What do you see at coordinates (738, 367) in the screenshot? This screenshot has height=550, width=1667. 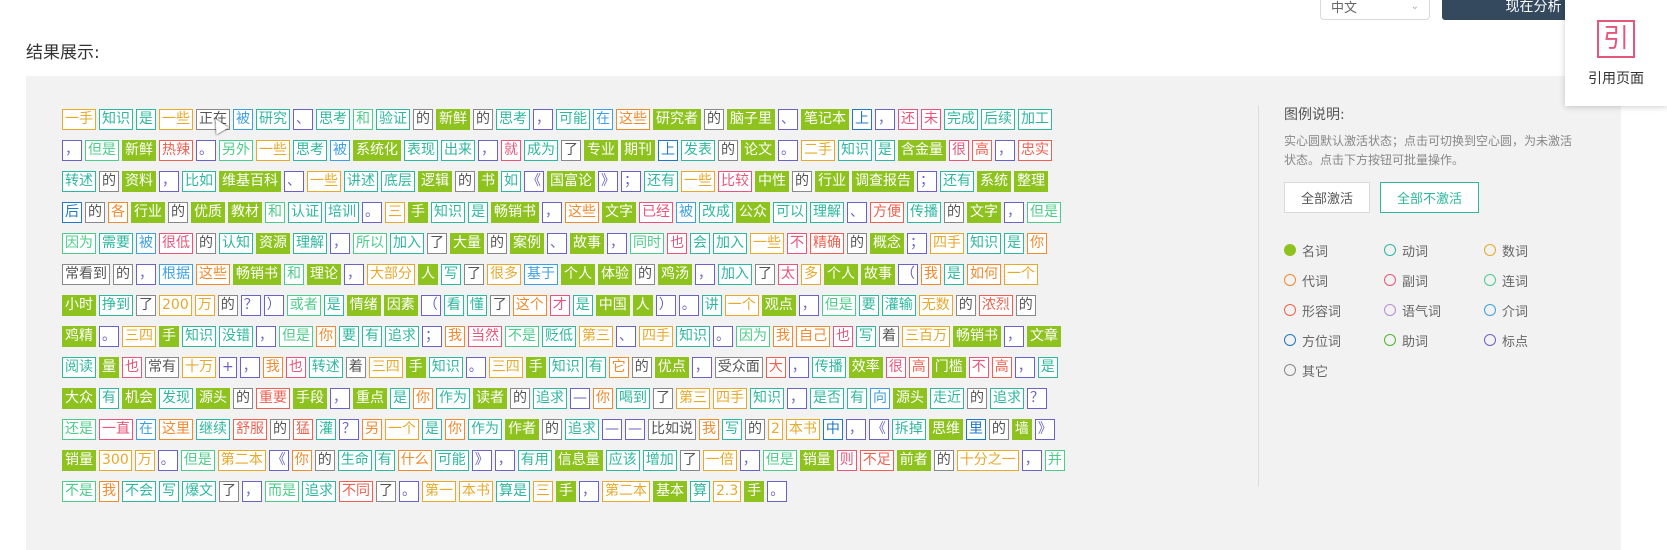 I see `word-token: 受众面` at bounding box center [738, 367].